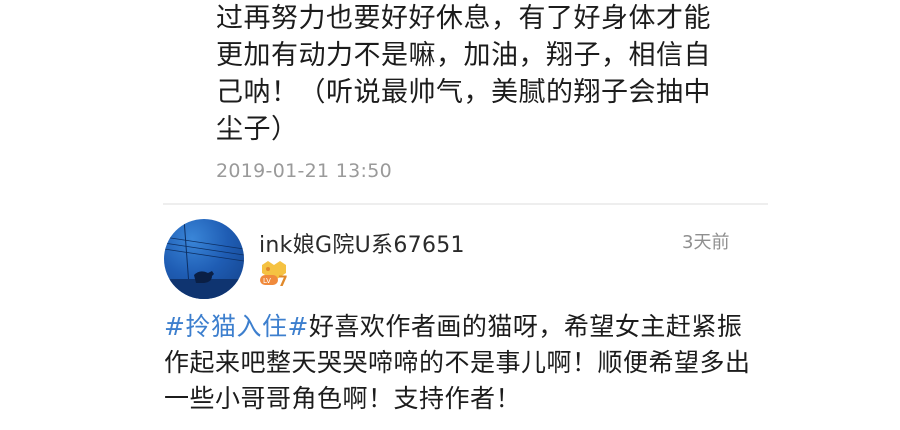 The width and height of the screenshot is (900, 430). Describe the element at coordinates (267, 281) in the screenshot. I see `level-prefix: LV` at that location.